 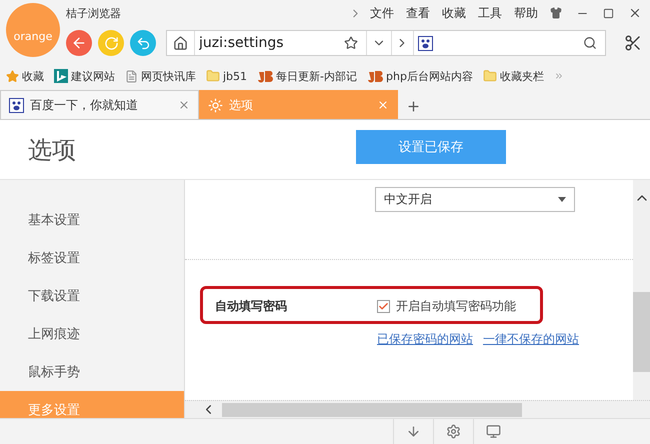 What do you see at coordinates (420, 76) in the screenshot?
I see `bookmark-link: php后台网站内容` at bounding box center [420, 76].